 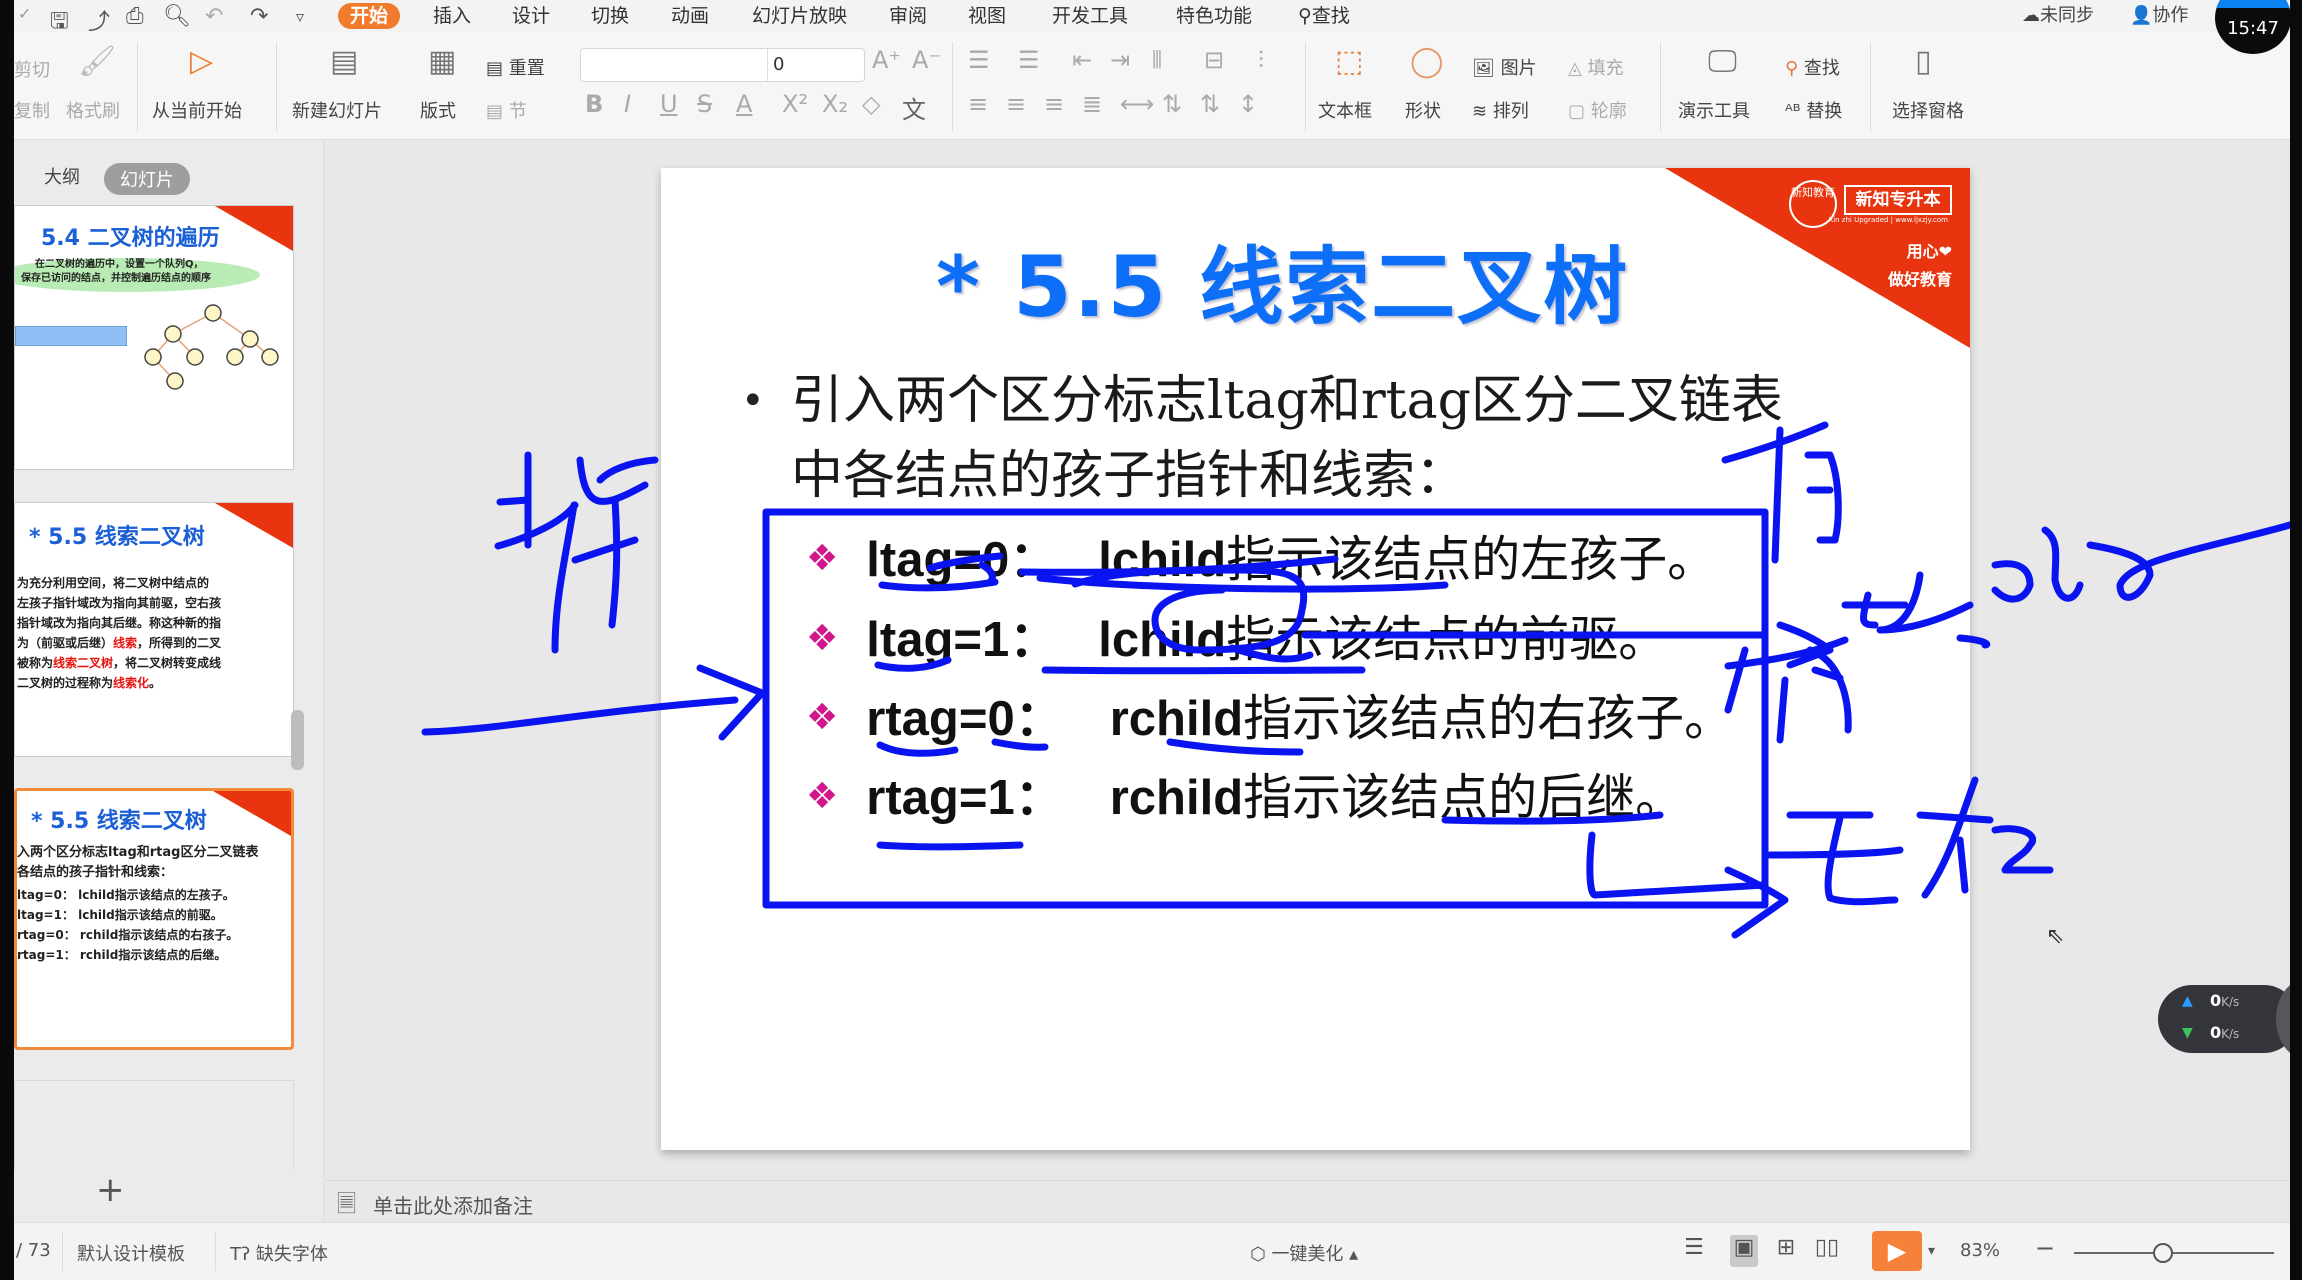 I want to click on picture-button: 🖼 图片, so click(x=1504, y=67).